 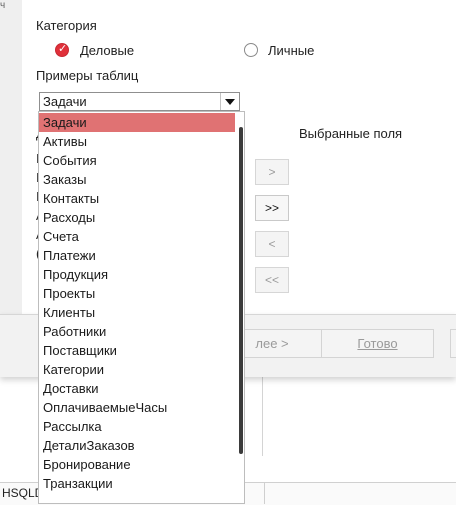 I want to click on radio-business: Деловые, so click(x=114, y=51).